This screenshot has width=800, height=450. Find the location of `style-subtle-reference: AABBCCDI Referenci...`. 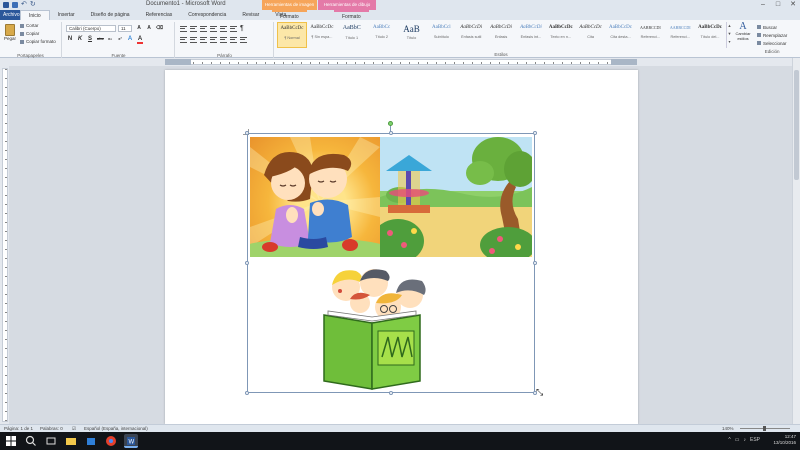

style-subtle-reference: AABBCCDI Referenci... is located at coordinates (650, 35).